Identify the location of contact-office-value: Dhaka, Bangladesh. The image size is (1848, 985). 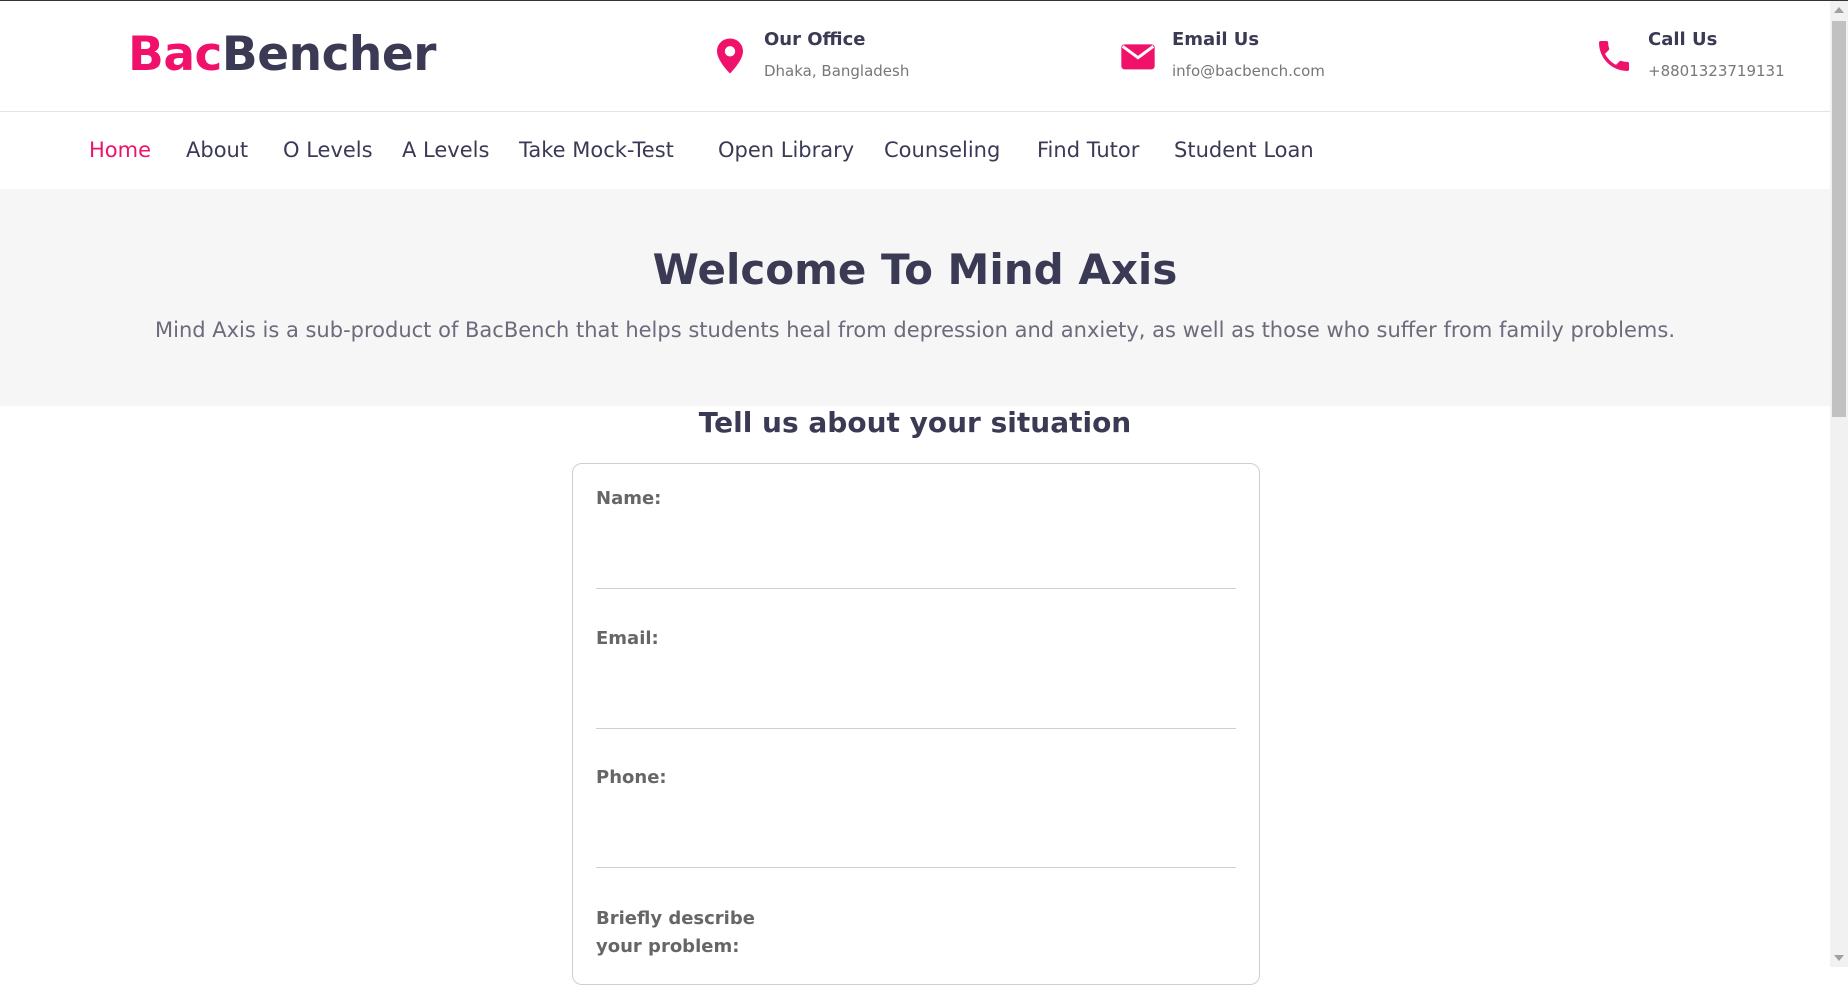
(837, 71).